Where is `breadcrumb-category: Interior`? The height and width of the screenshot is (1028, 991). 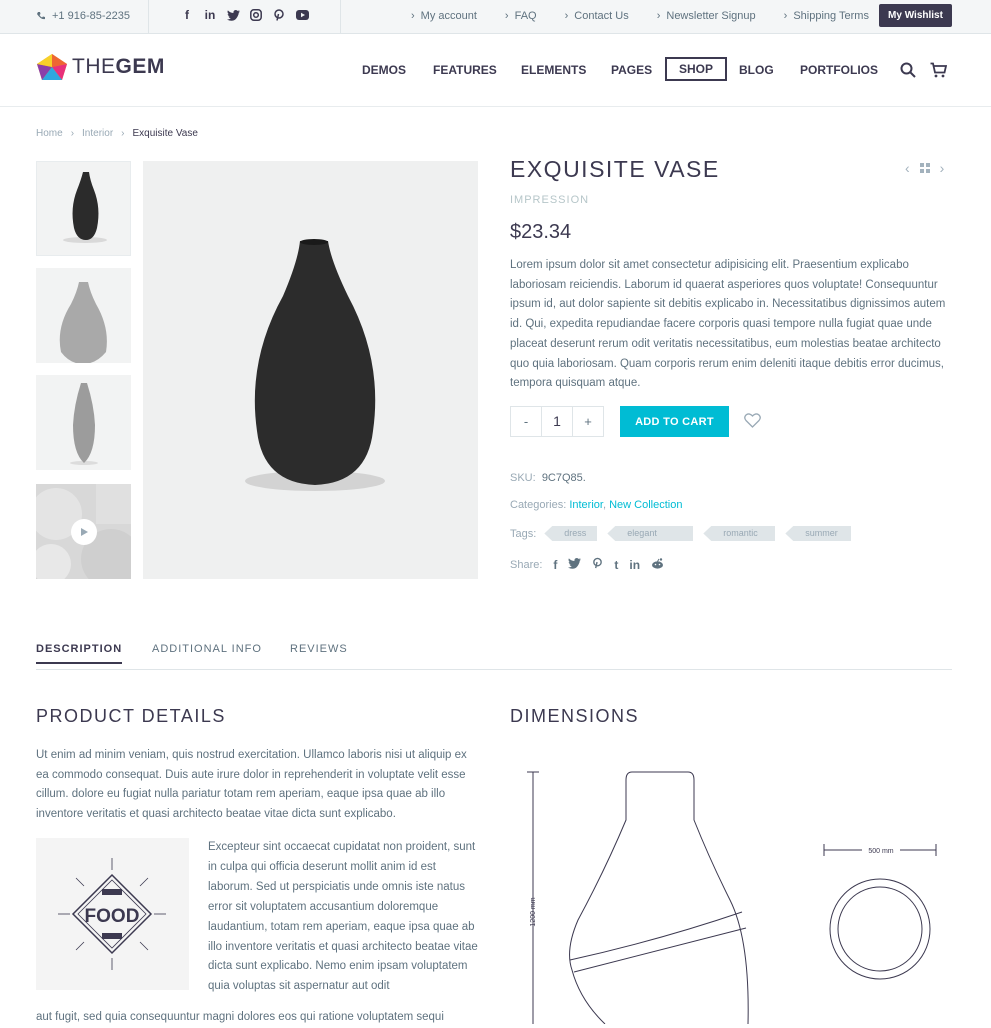 breadcrumb-category: Interior is located at coordinates (97, 133).